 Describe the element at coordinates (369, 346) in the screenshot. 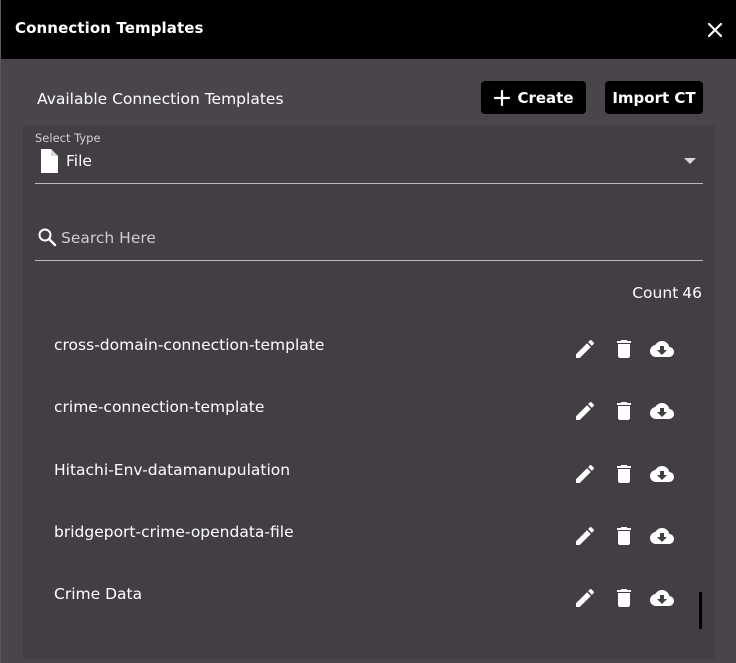

I see `template-row: cross-domain-connection-template` at that location.